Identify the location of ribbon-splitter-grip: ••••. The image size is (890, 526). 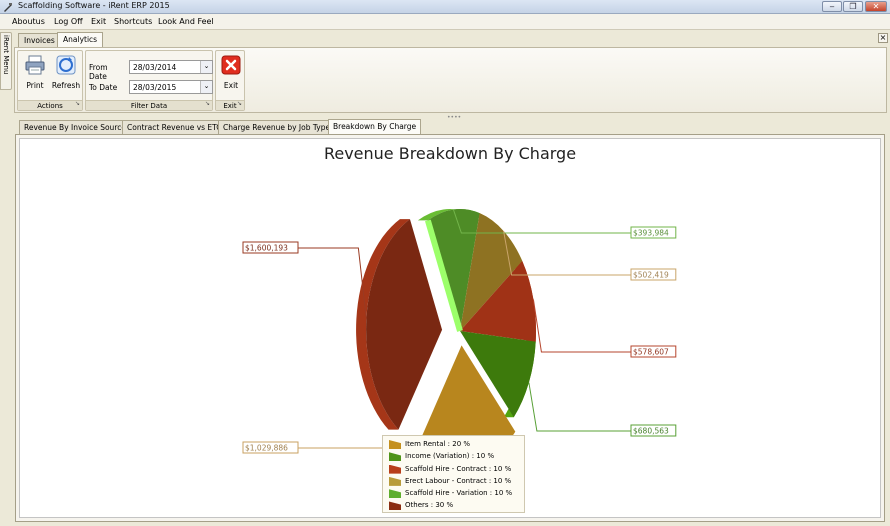
(454, 117).